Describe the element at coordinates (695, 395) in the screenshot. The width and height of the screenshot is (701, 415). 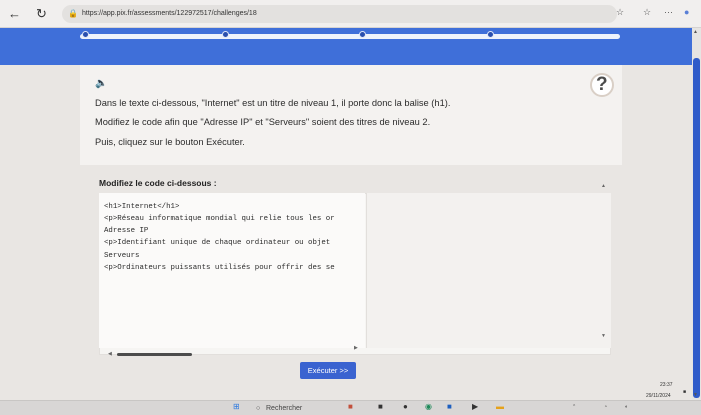
I see `scroll-down-icon: ▼` at that location.